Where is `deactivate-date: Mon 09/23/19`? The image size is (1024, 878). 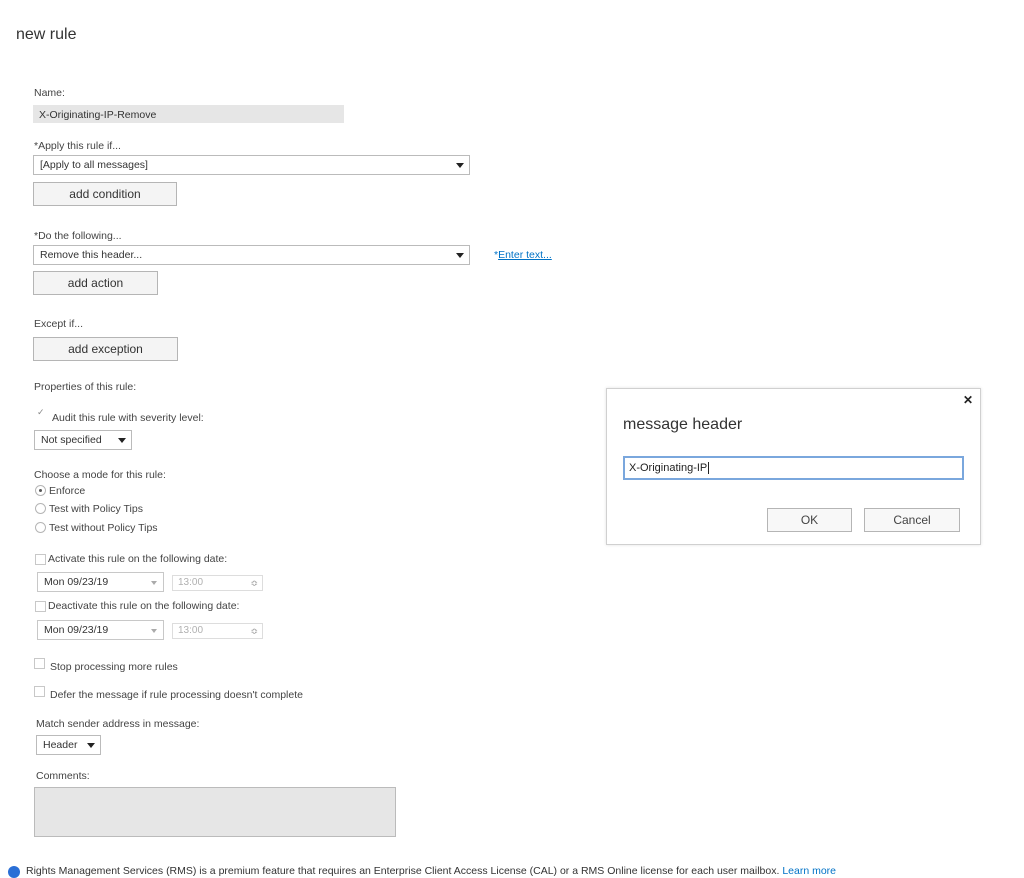 deactivate-date: Mon 09/23/19 is located at coordinates (76, 630).